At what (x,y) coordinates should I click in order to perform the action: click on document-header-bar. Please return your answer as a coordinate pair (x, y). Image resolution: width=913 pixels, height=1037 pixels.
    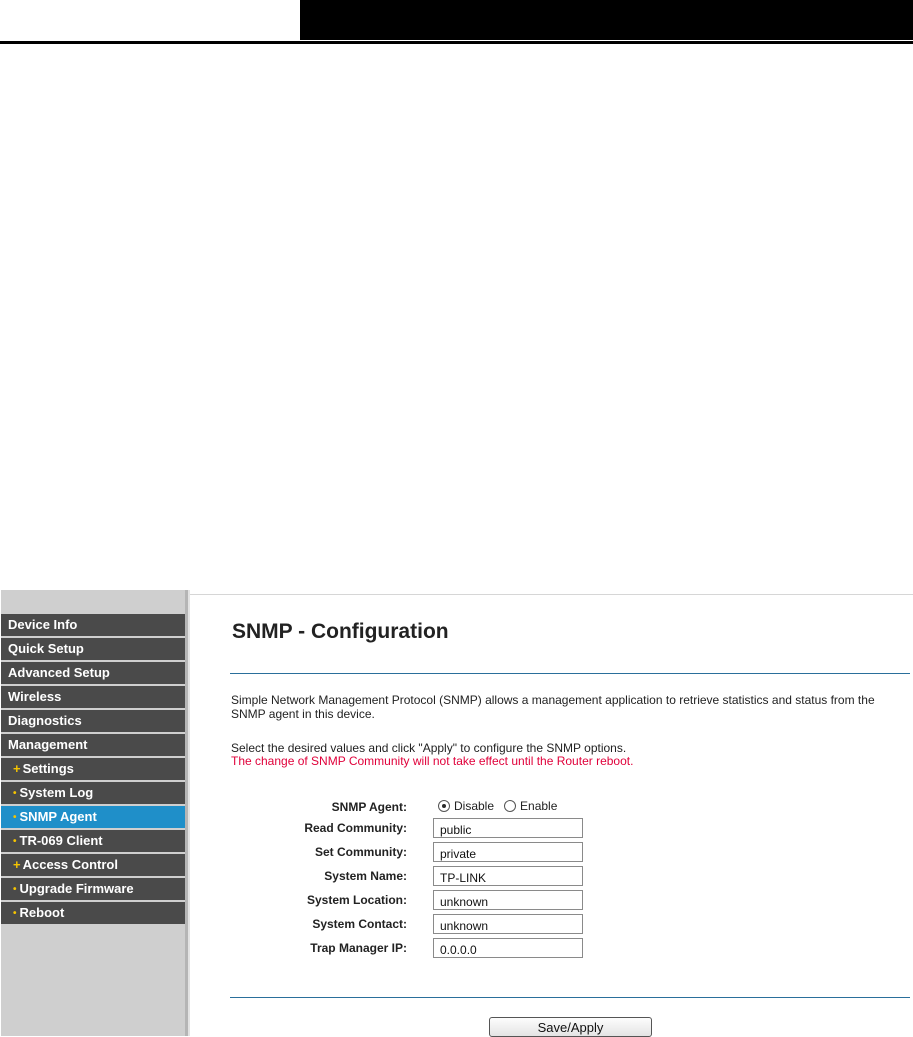
    Looking at the image, I should click on (606, 20).